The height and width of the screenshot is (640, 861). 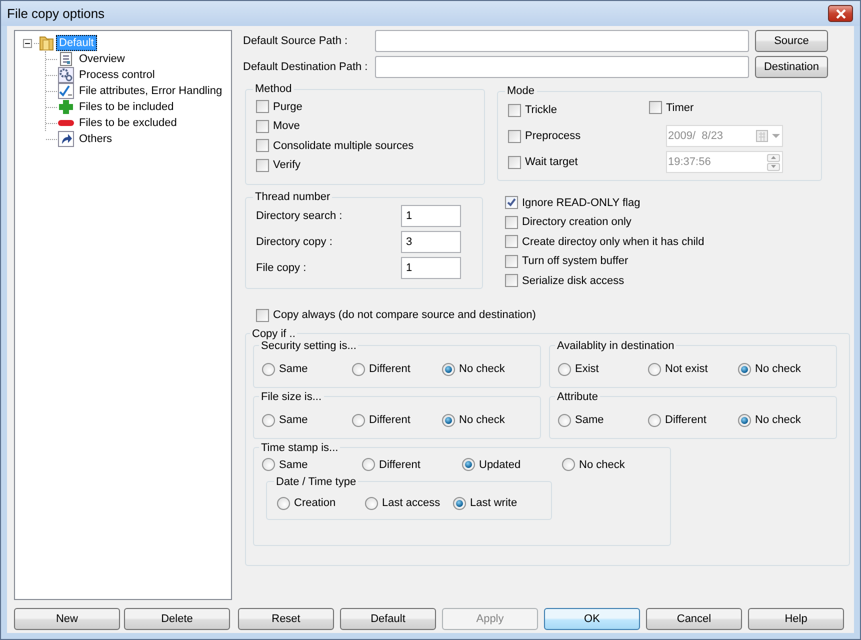 What do you see at coordinates (616, 346) in the screenshot?
I see `group-title: Availablity in destination` at bounding box center [616, 346].